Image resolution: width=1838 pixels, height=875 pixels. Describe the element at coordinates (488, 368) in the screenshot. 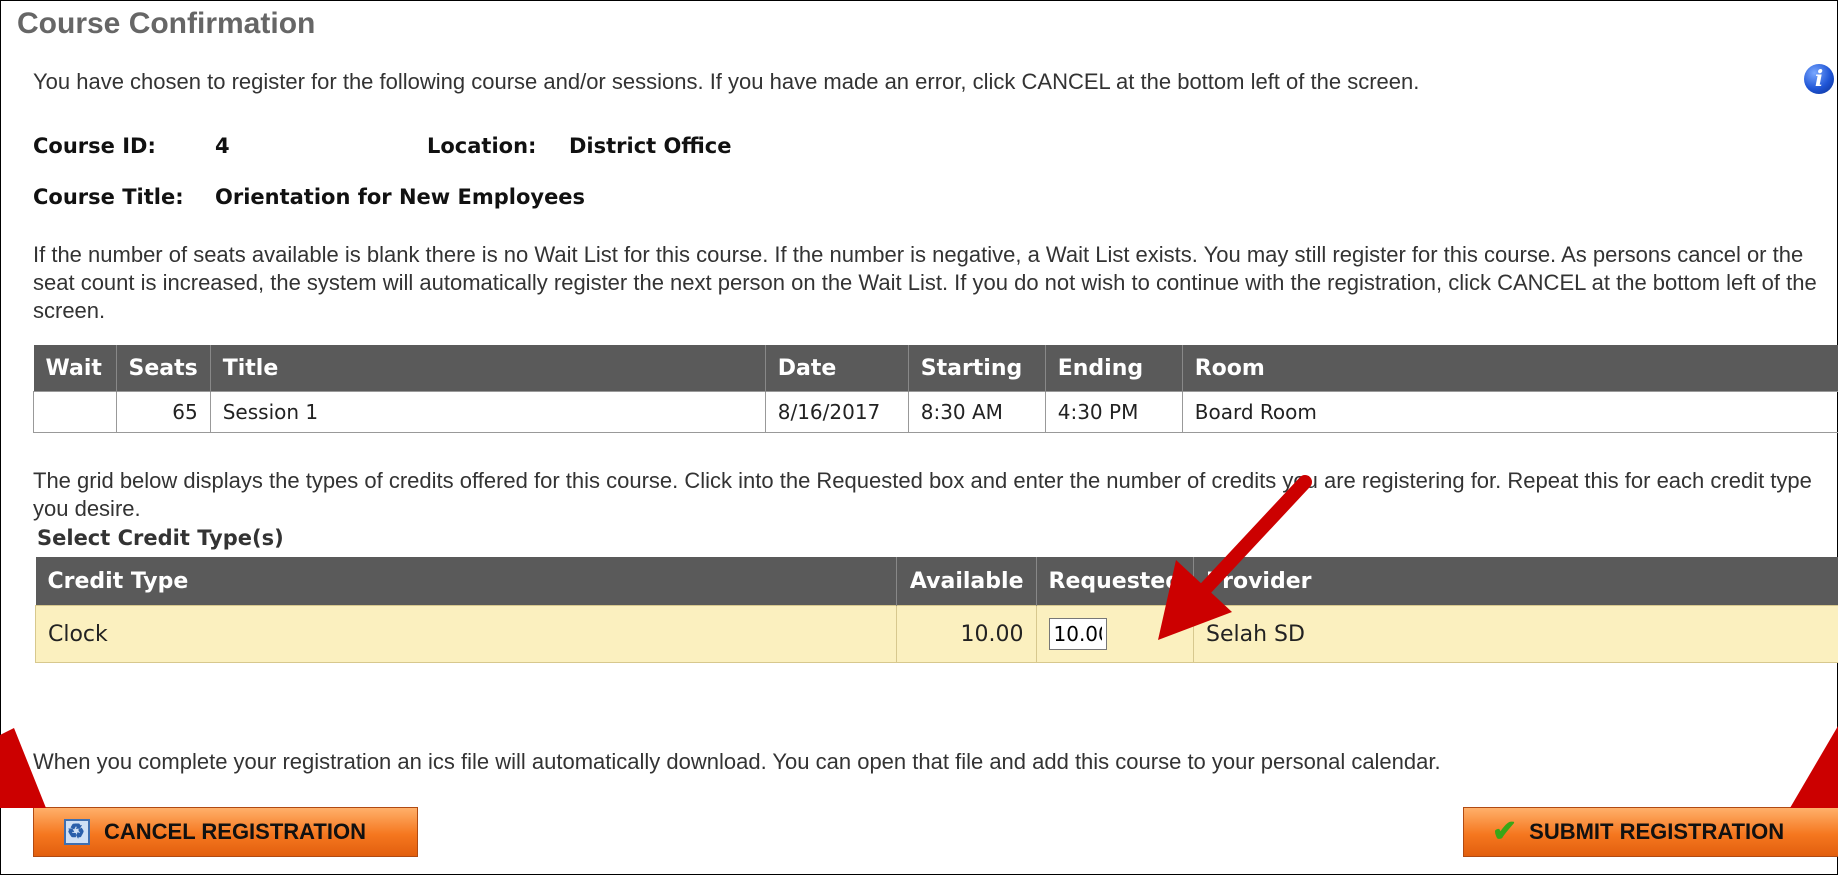

I see `col-title: Title` at that location.